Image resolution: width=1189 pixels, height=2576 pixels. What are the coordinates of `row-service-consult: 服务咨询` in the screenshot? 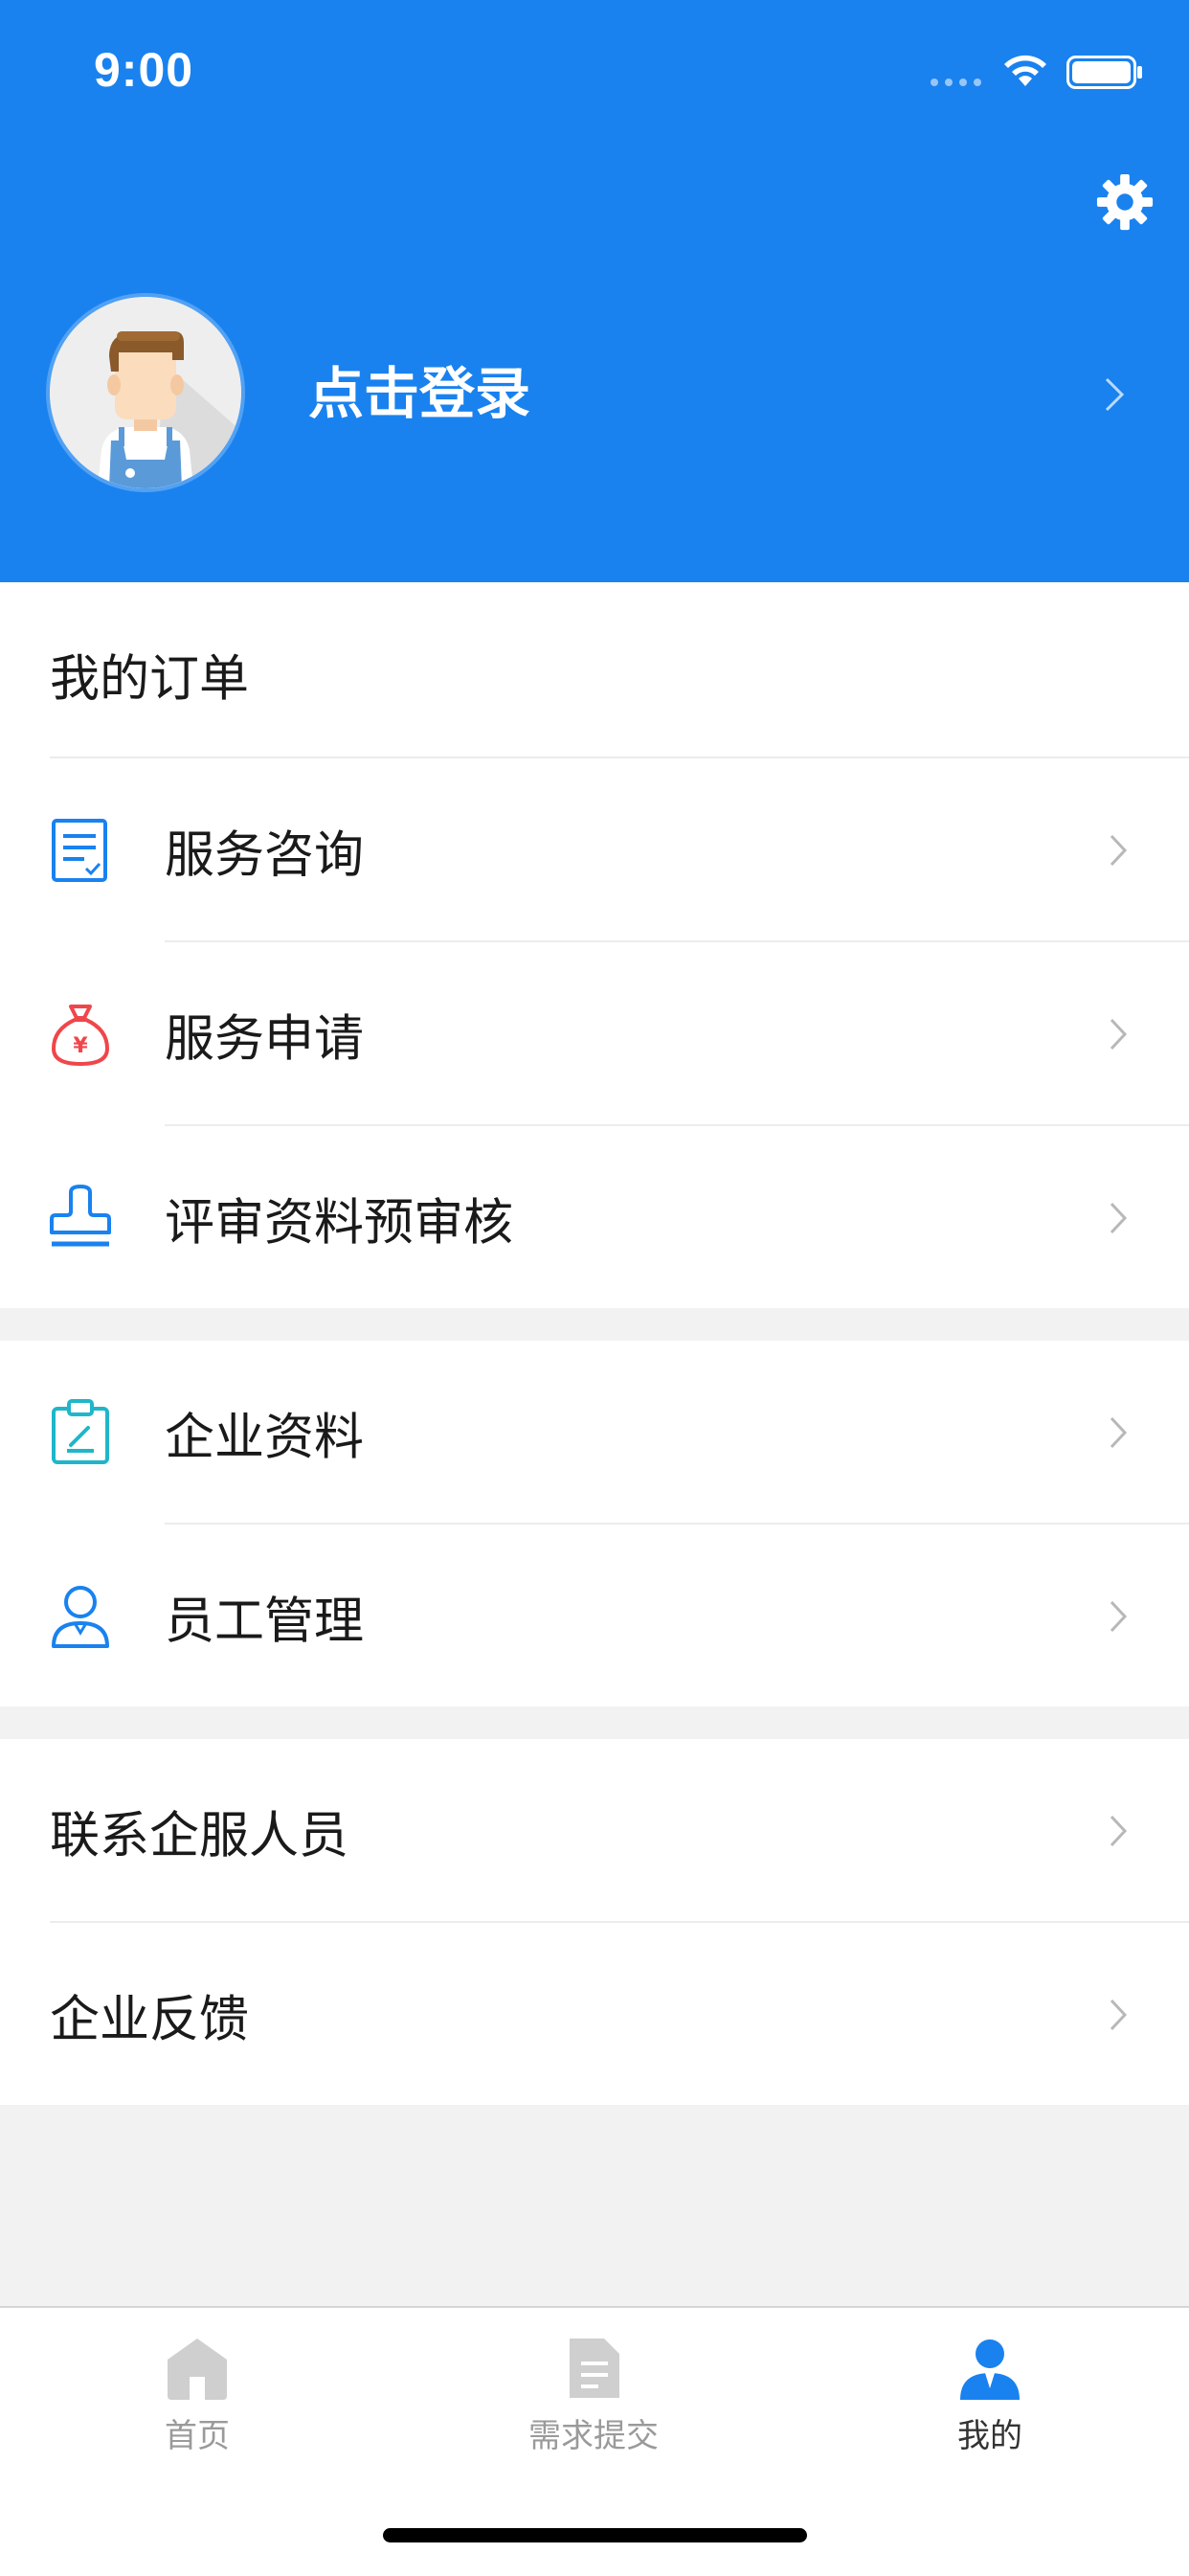 It's located at (594, 849).